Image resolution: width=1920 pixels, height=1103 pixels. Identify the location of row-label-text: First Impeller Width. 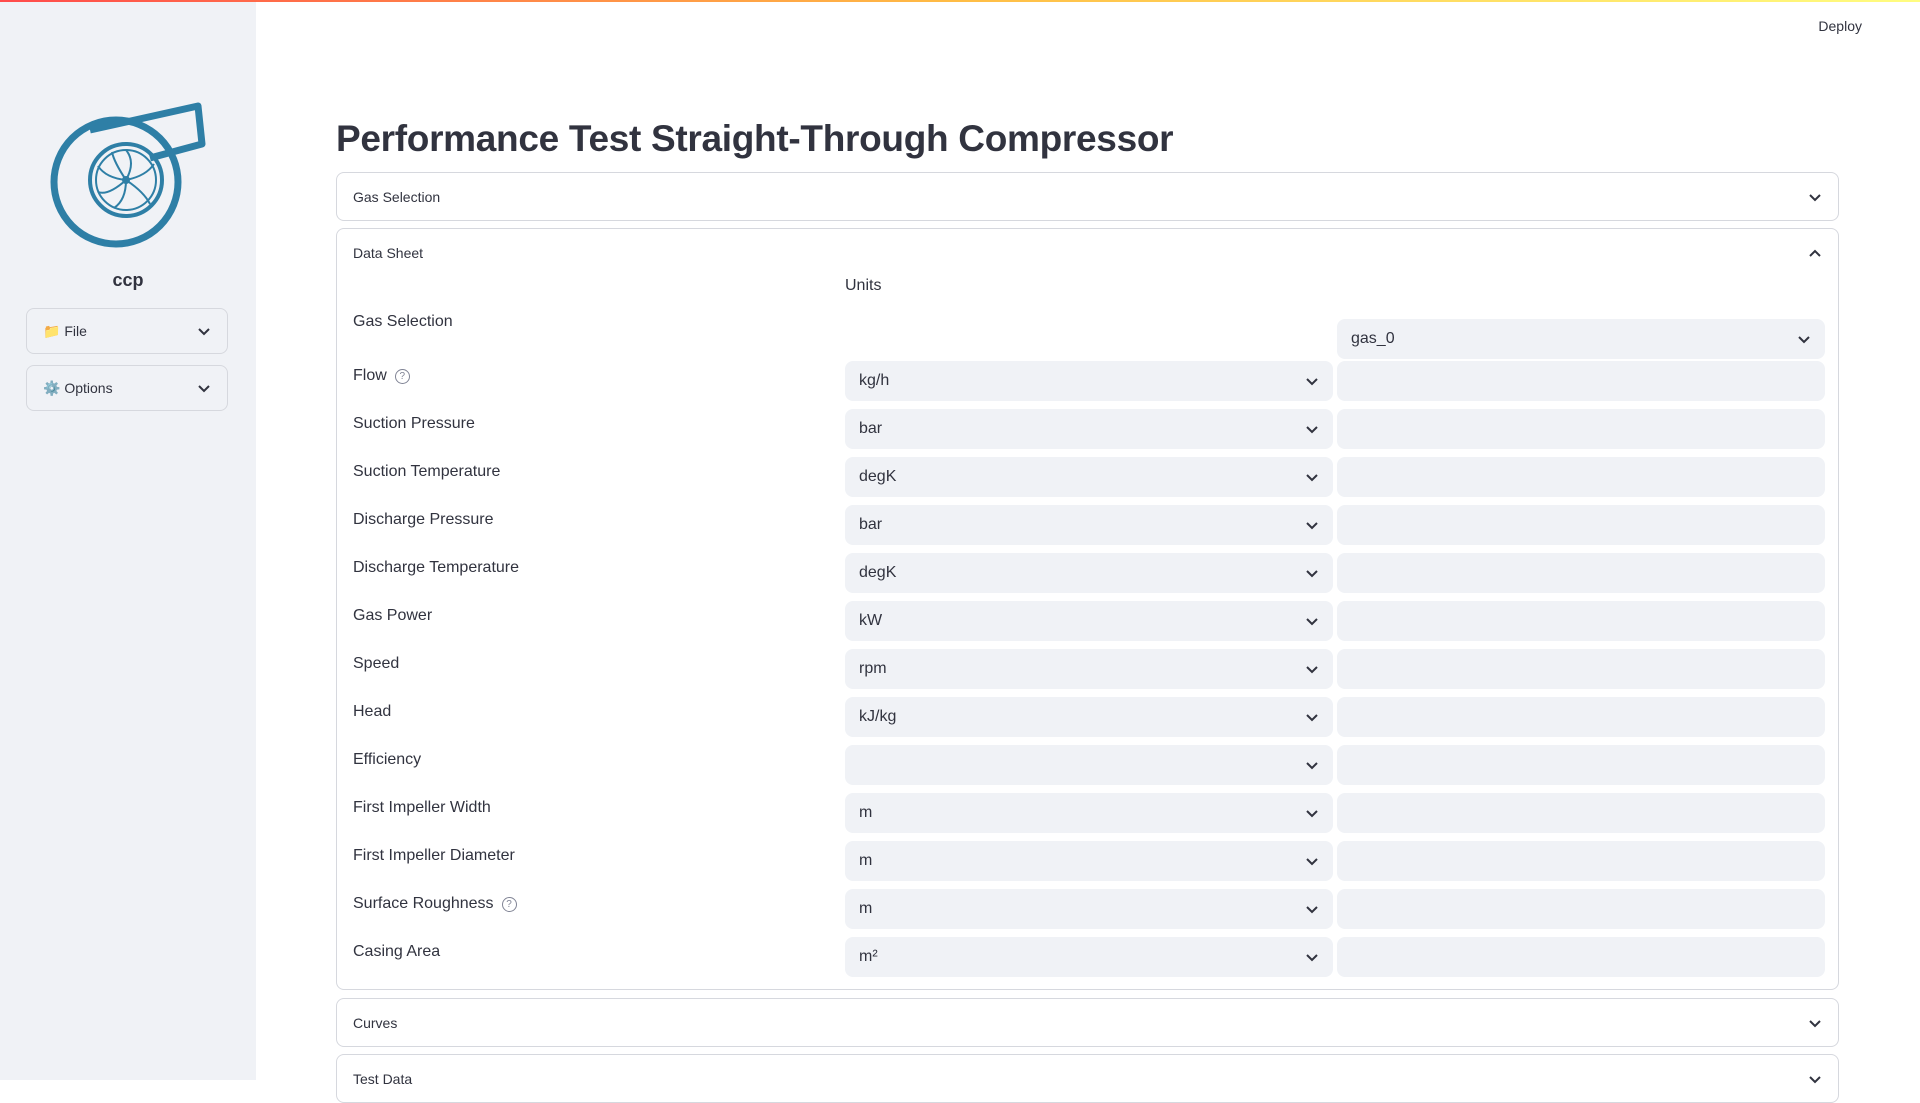
(422, 807).